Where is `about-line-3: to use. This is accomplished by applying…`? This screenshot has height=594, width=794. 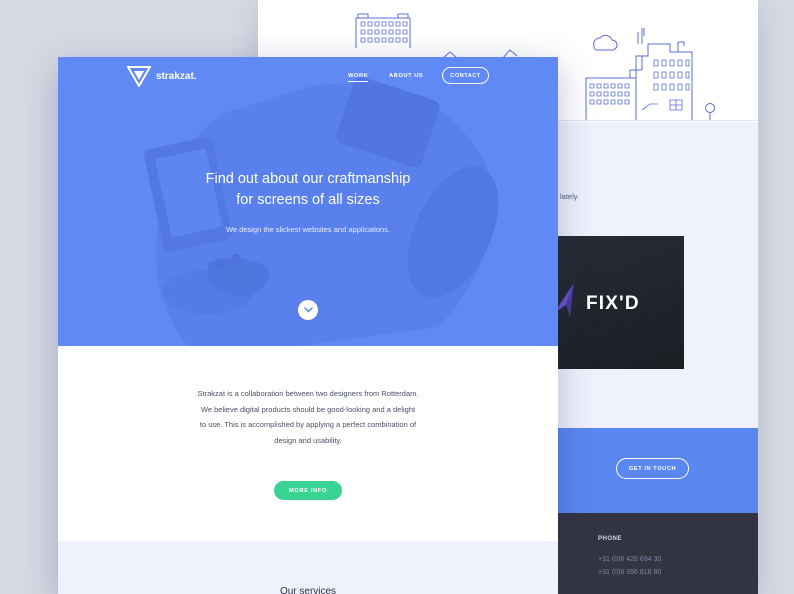
about-line-3: to use. This is accomplished by applying… is located at coordinates (308, 424).